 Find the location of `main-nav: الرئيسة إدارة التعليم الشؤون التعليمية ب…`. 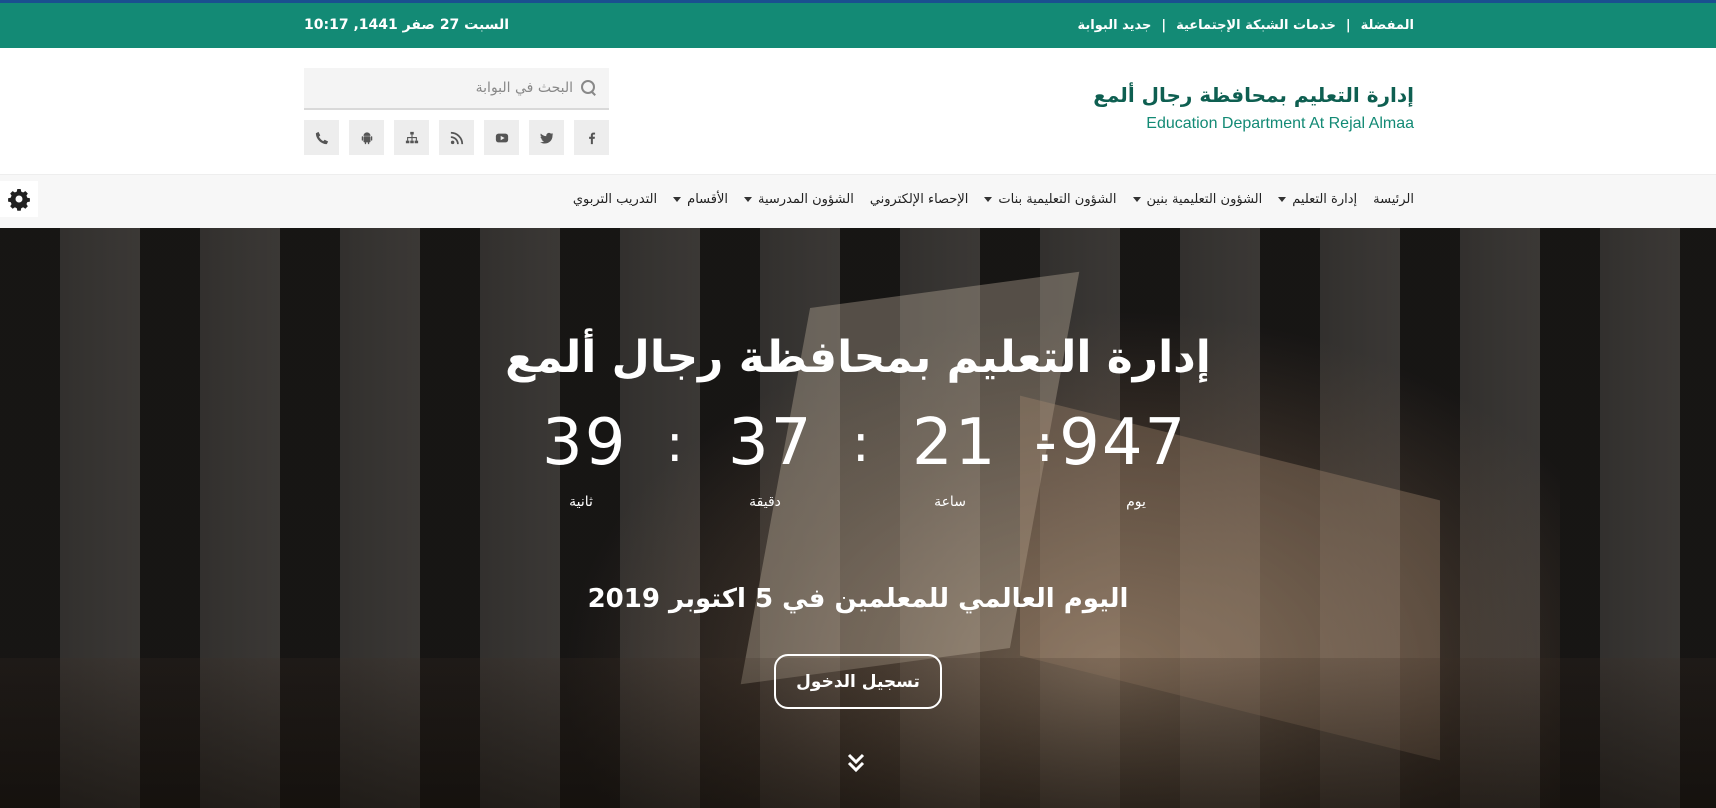

main-nav: الرئيسة إدارة التعليم الشؤون التعليمية ب… is located at coordinates (858, 201).